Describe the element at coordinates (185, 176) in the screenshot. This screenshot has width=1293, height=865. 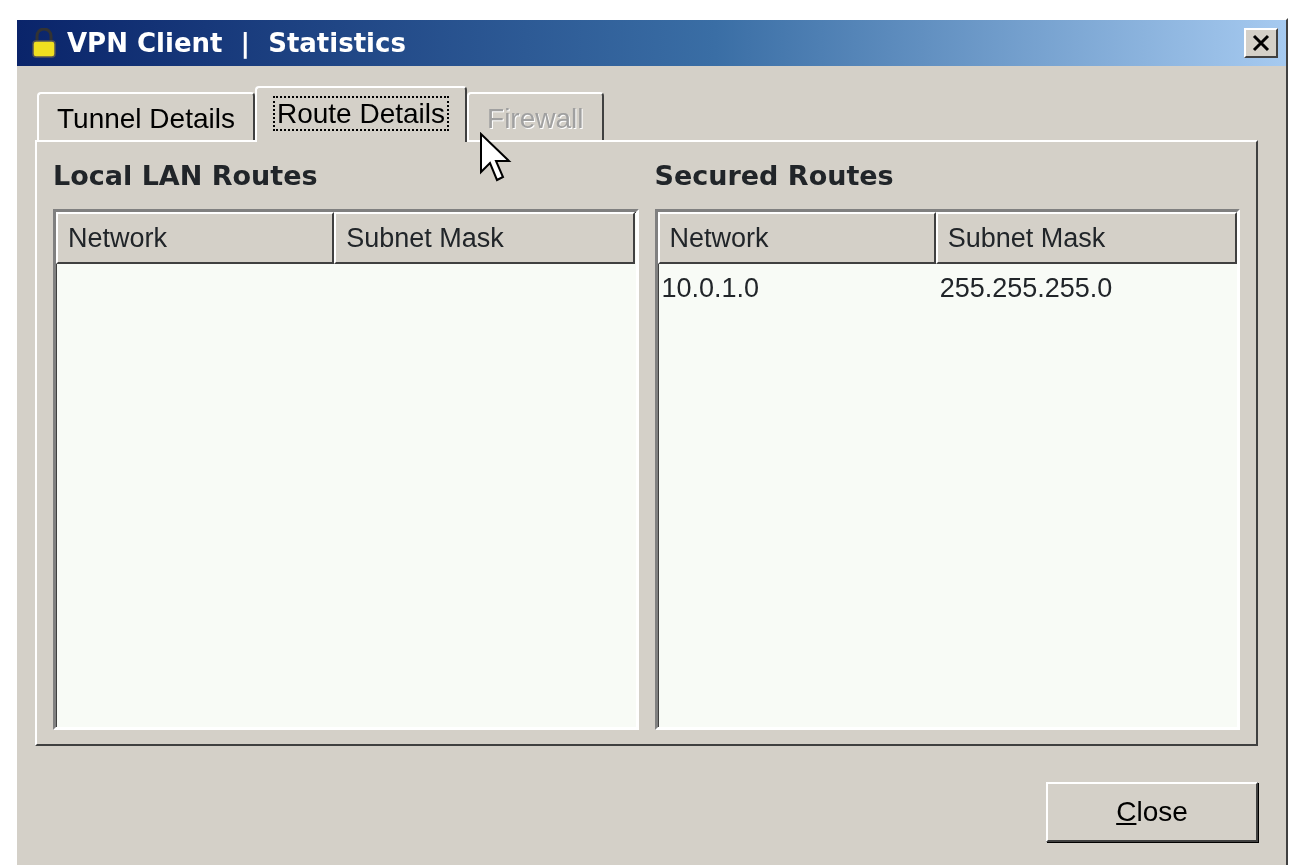
I see `section-title: Local LAN Routes` at that location.